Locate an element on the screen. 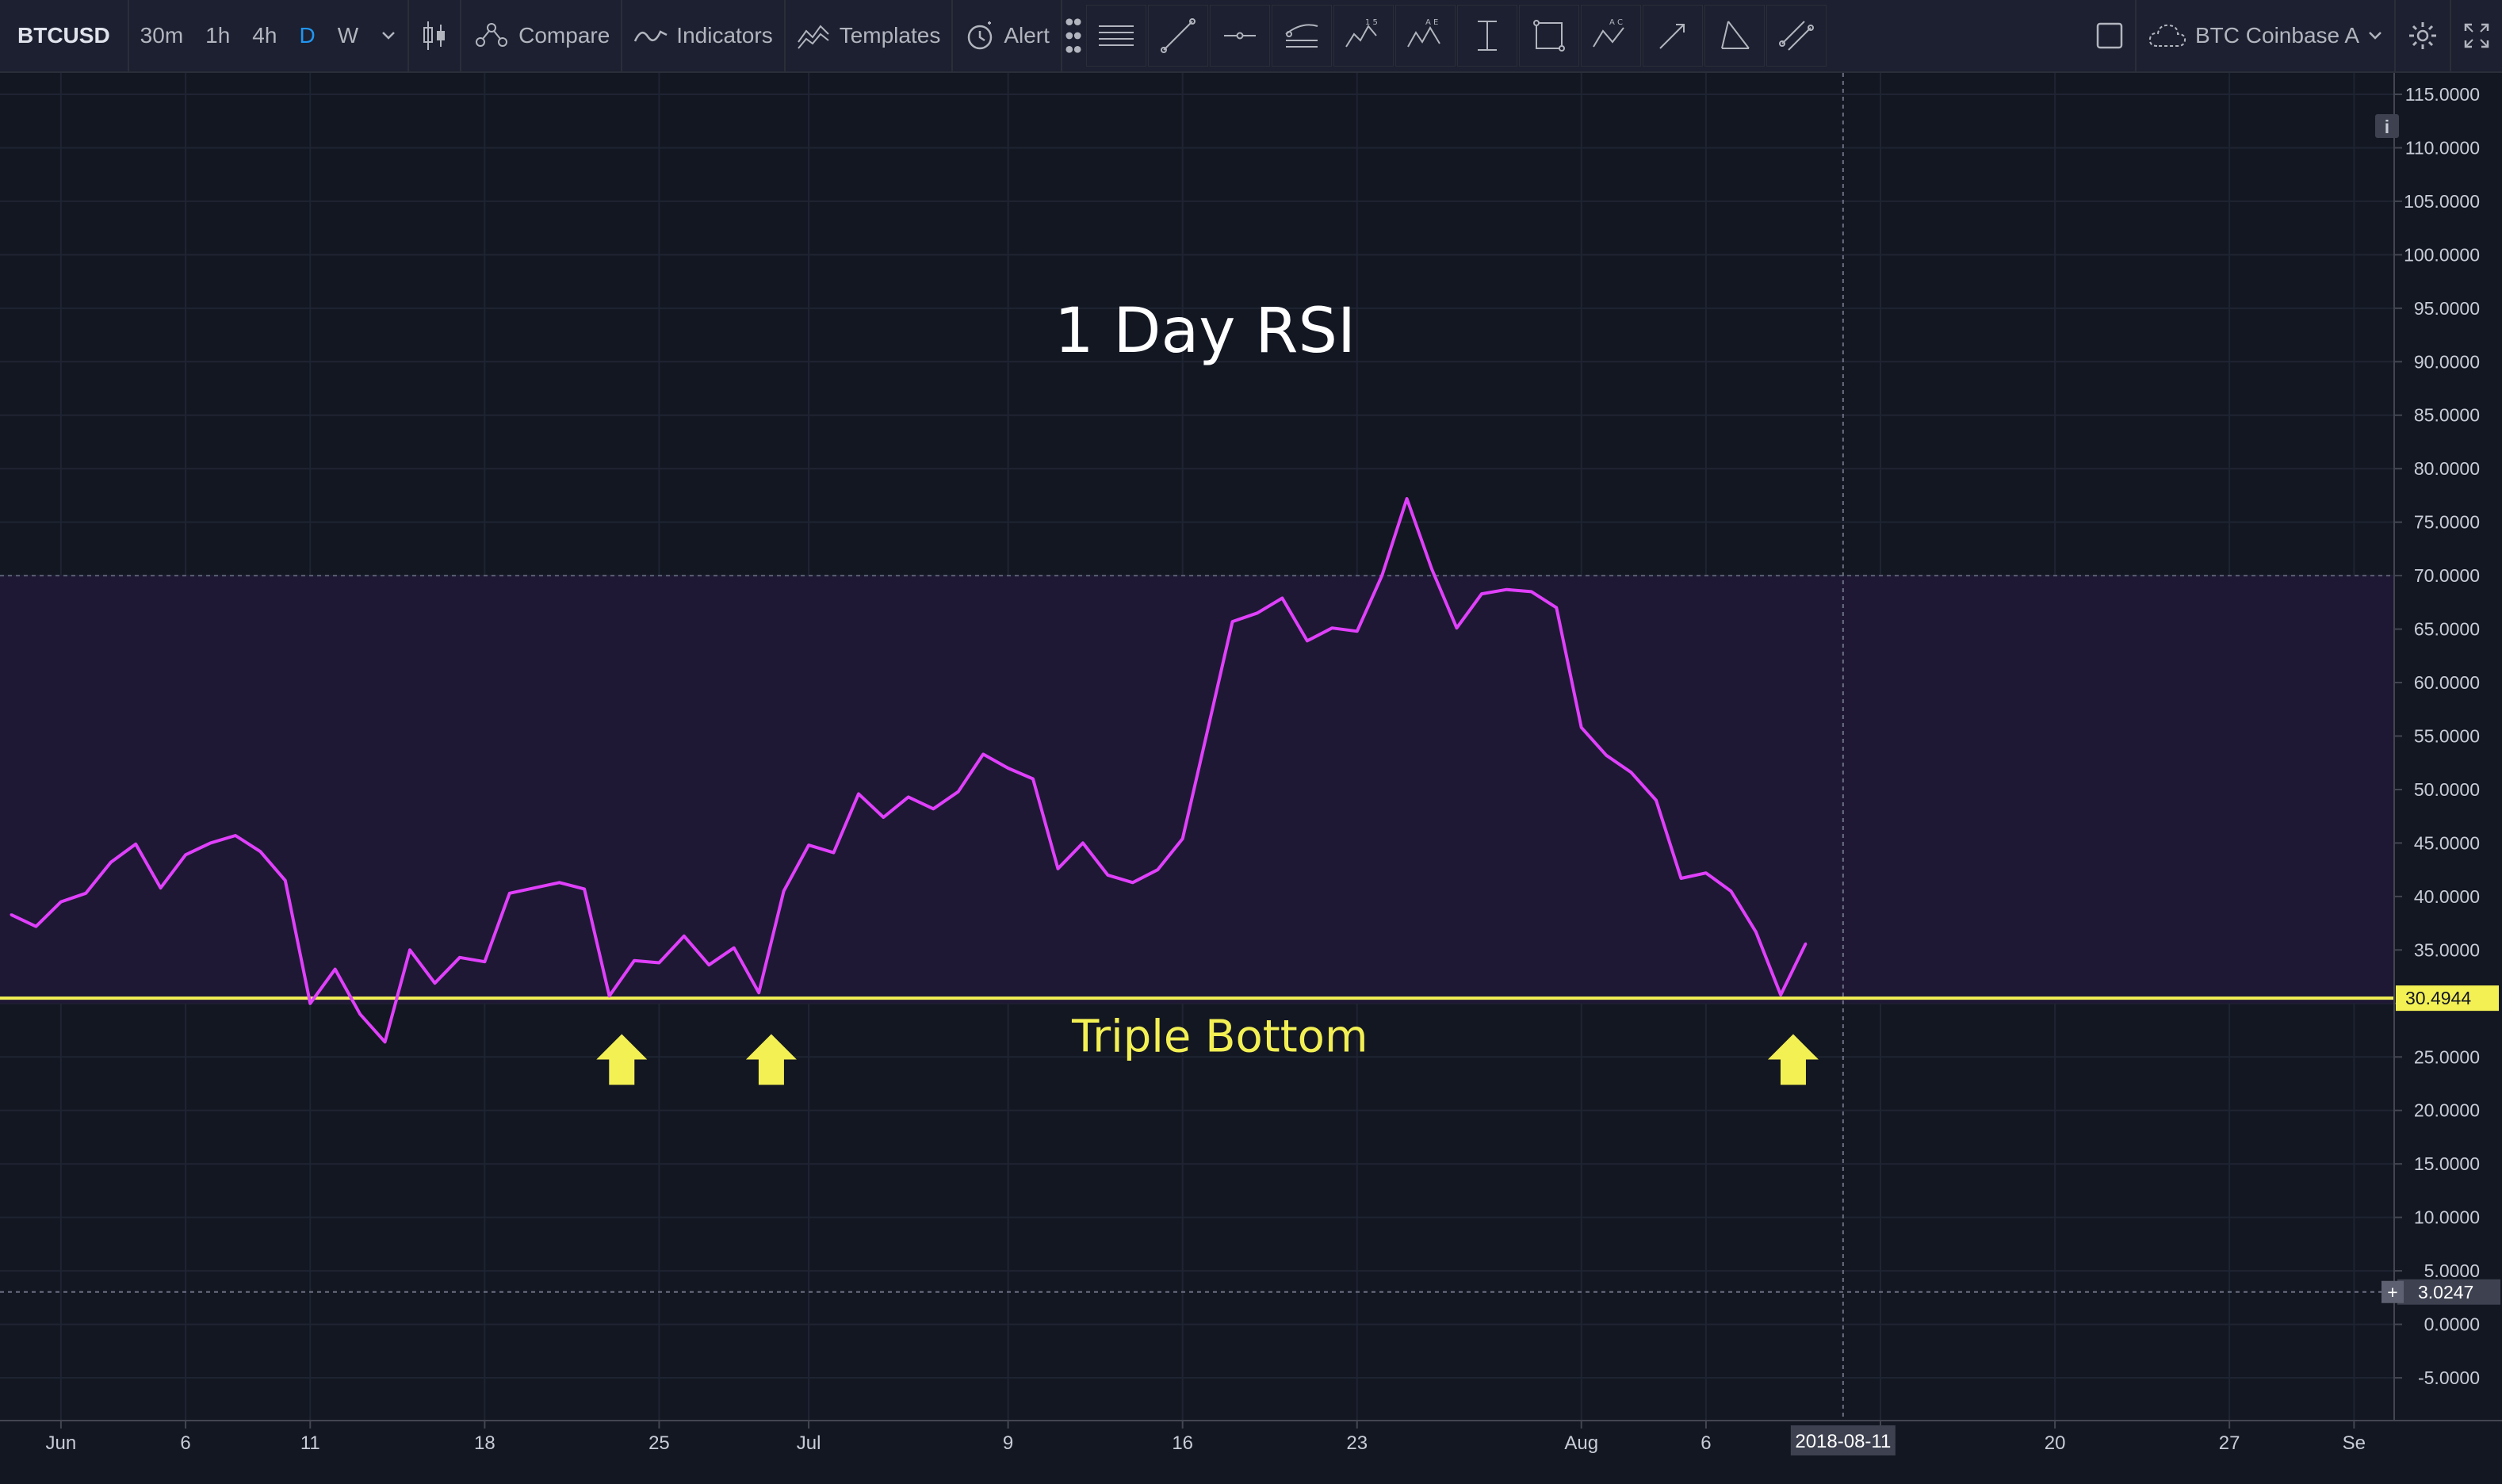 The image size is (2502, 1484). x-tick-label: Aug is located at coordinates (1581, 1443).